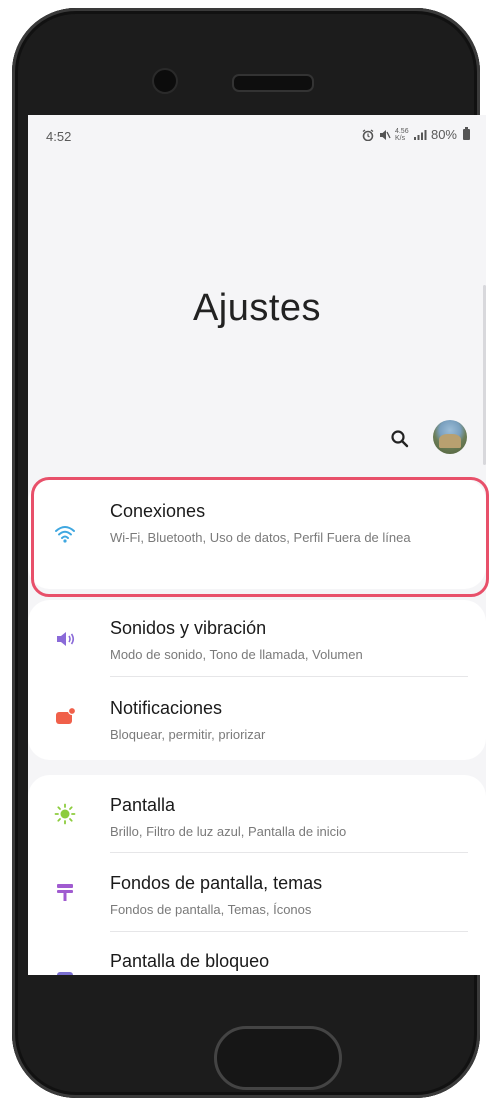  What do you see at coordinates (216, 883) in the screenshot?
I see `settings-item-title: Fondos de pantalla, temas` at bounding box center [216, 883].